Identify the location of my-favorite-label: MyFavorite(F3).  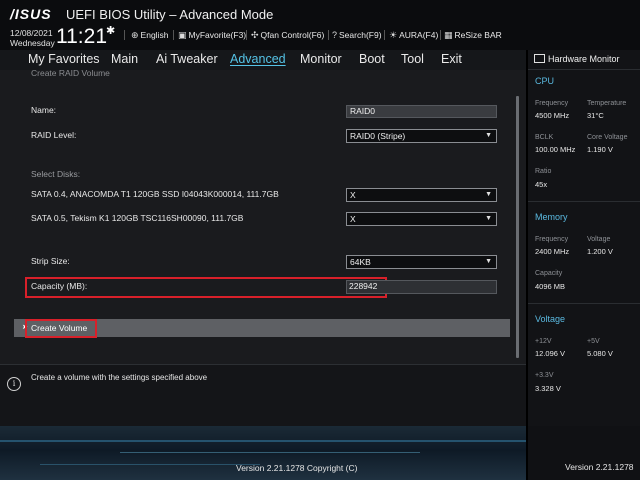
(217, 35).